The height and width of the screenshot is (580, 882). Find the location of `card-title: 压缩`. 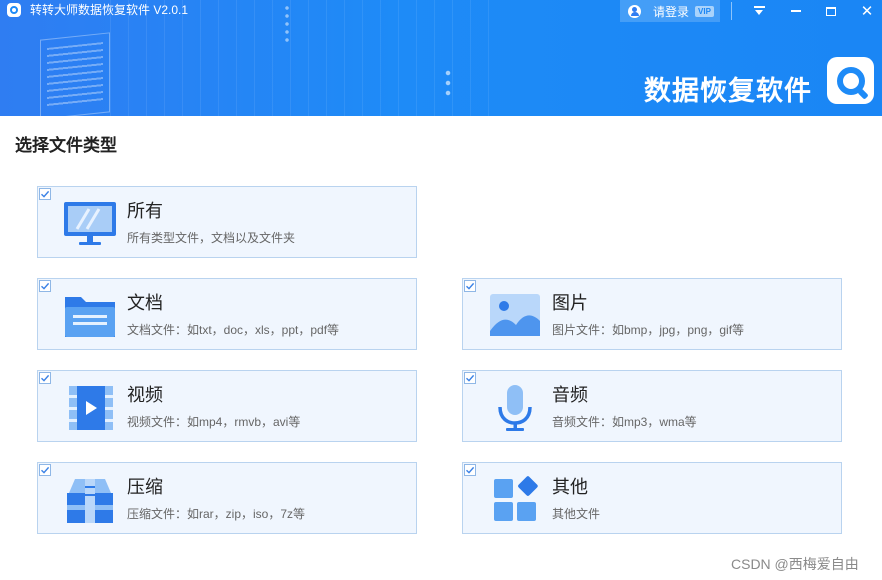

card-title: 压缩 is located at coordinates (145, 487).